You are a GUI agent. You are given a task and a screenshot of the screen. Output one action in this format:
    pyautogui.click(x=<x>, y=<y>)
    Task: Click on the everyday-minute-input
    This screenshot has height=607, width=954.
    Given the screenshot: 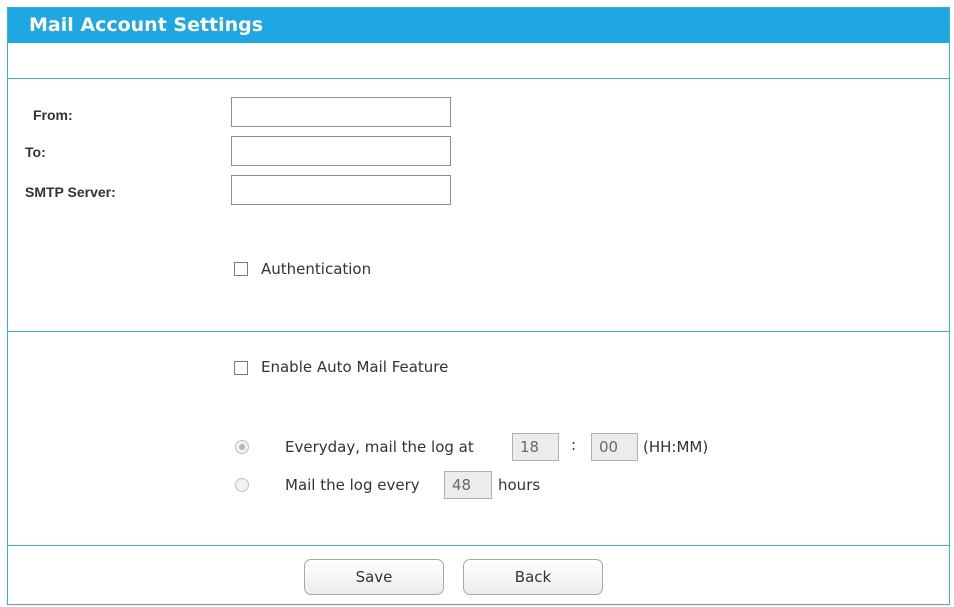 What is the action you would take?
    pyautogui.click(x=614, y=447)
    